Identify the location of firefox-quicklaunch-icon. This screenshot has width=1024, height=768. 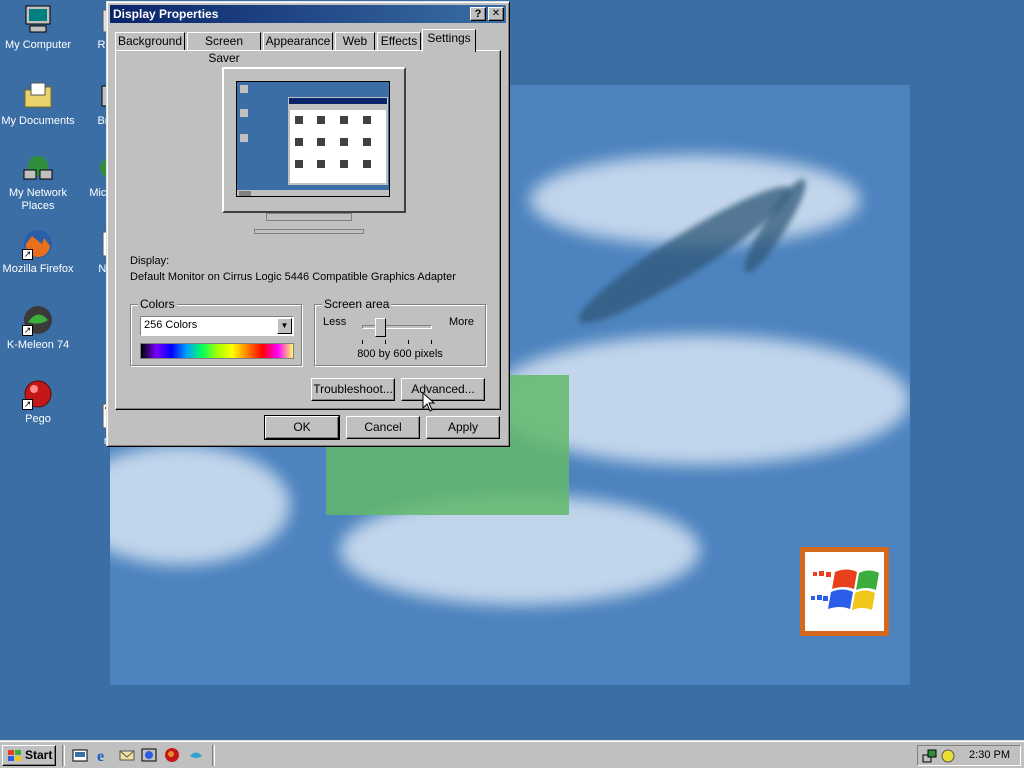
(172, 755).